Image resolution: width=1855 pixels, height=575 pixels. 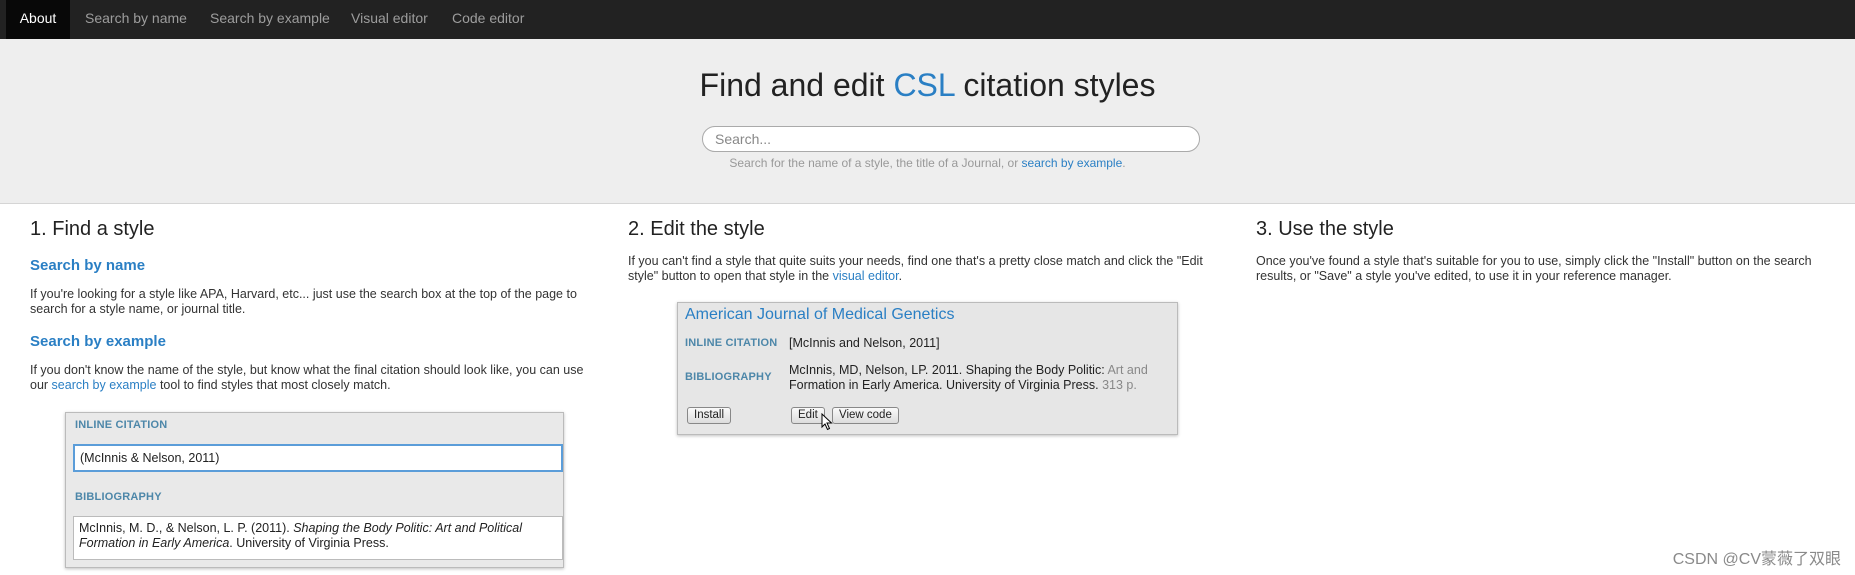 I want to click on search-by-example-link: search by example, so click(x=104, y=385).